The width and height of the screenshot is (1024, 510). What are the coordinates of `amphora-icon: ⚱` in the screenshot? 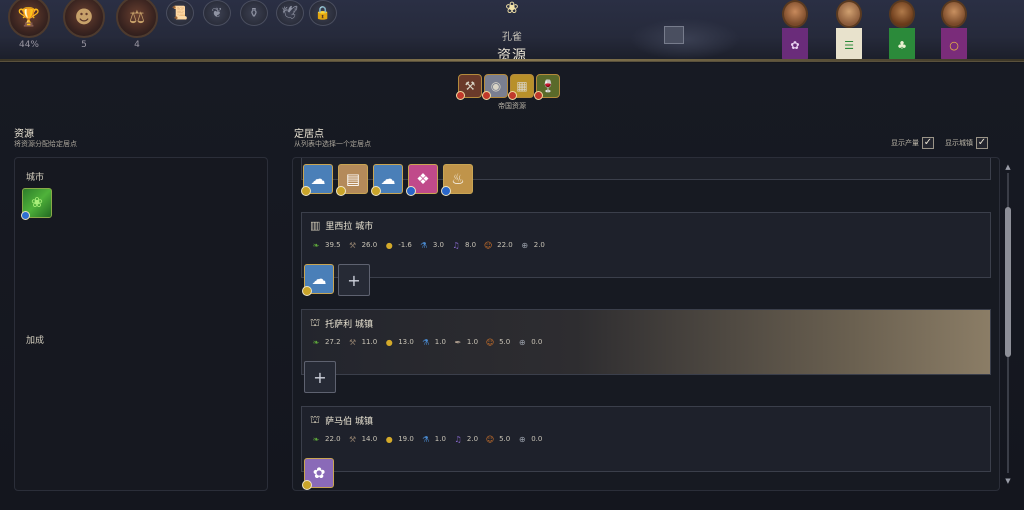 It's located at (254, 13).